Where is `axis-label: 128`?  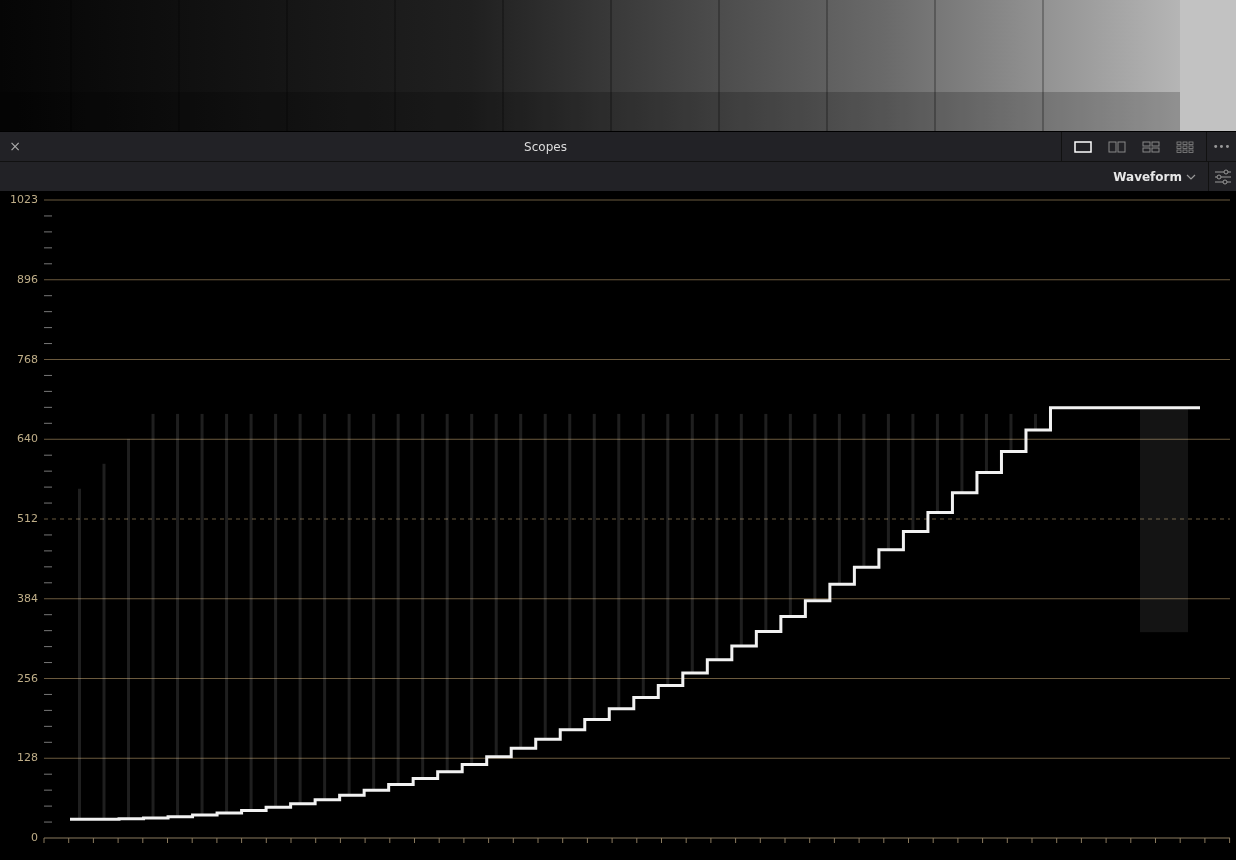
axis-label: 128 is located at coordinates (27, 758).